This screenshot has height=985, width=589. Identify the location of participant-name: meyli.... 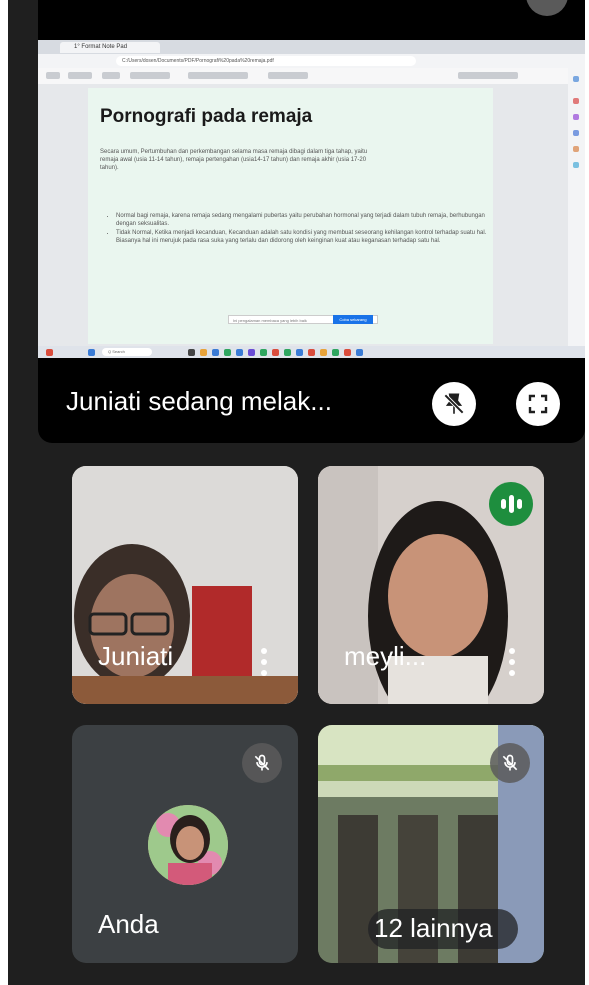
(385, 656).